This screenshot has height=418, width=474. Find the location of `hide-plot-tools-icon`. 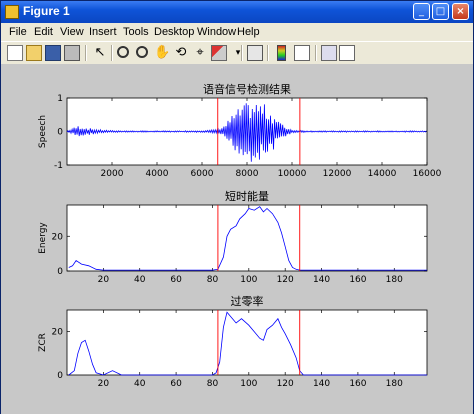

hide-plot-tools-icon is located at coordinates (302, 53).